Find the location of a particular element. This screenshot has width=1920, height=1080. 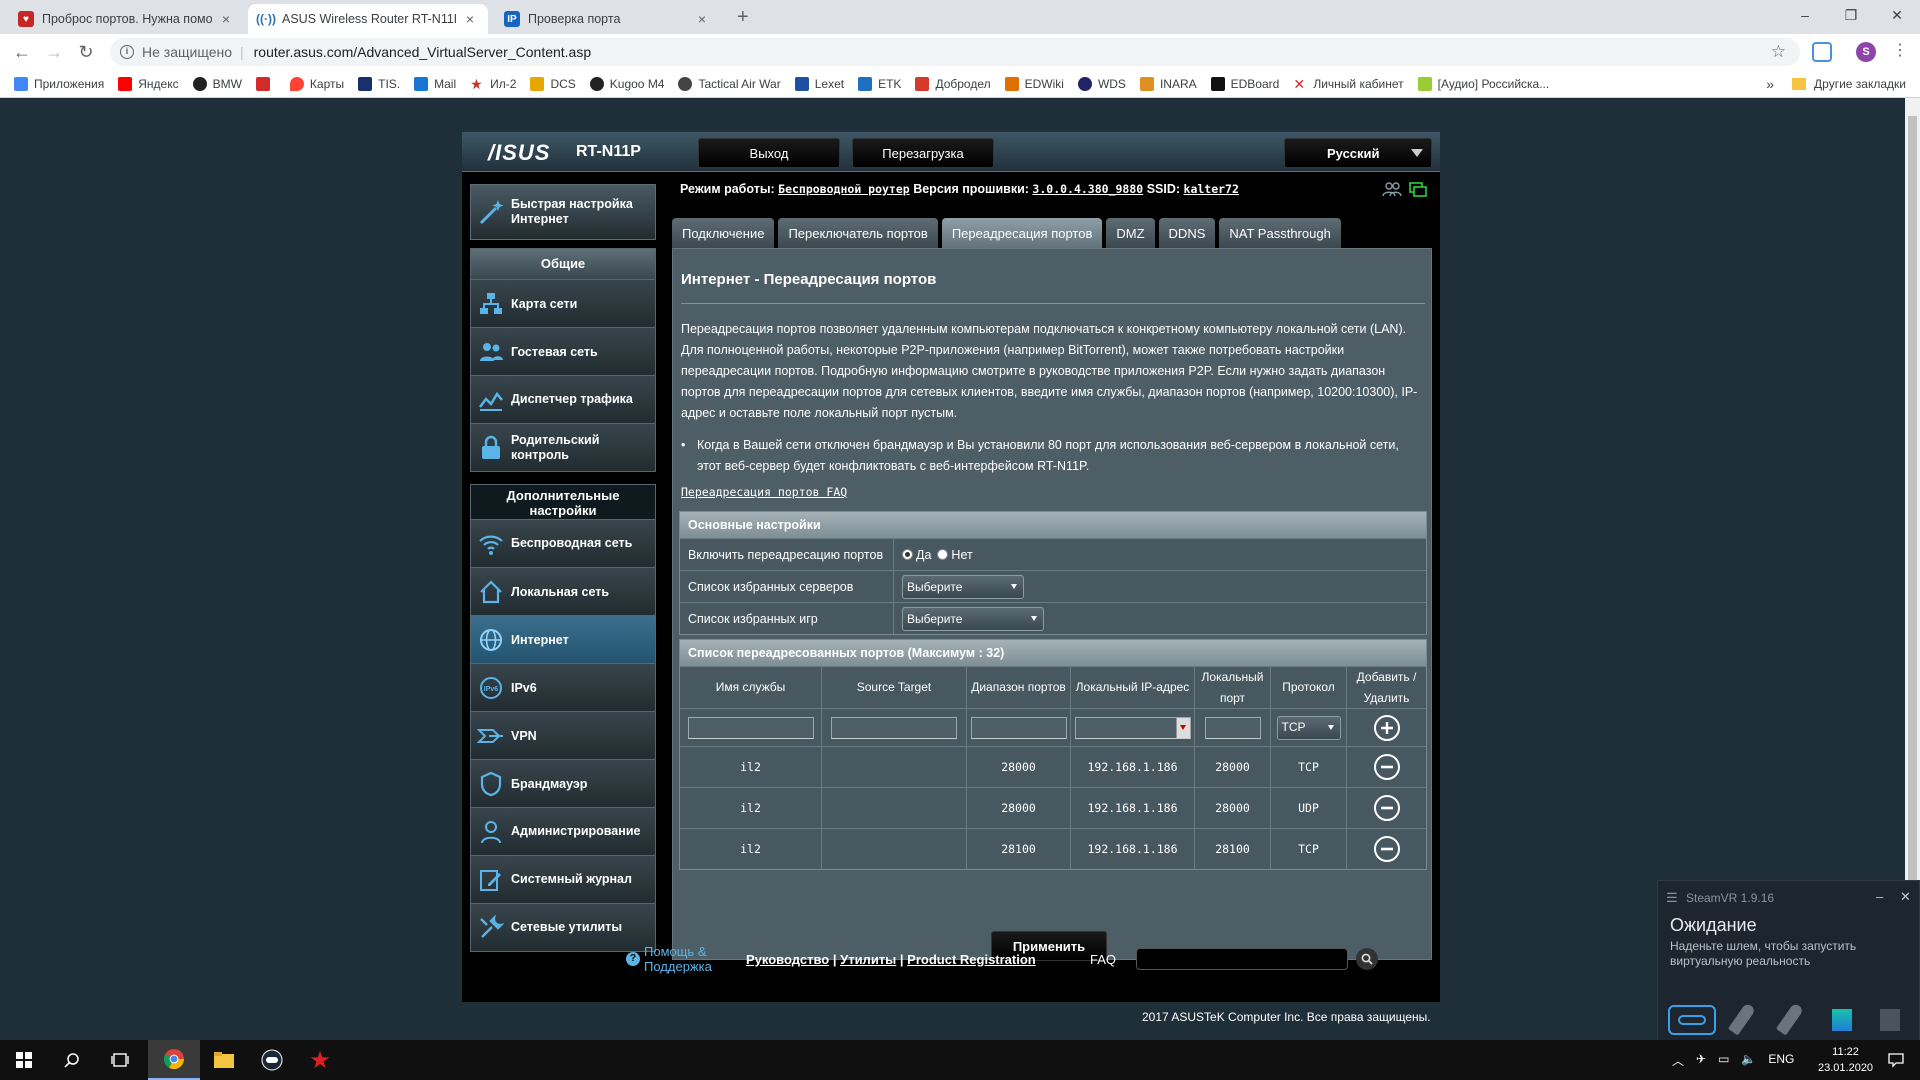

profile-avatar: S is located at coordinates (1866, 52).